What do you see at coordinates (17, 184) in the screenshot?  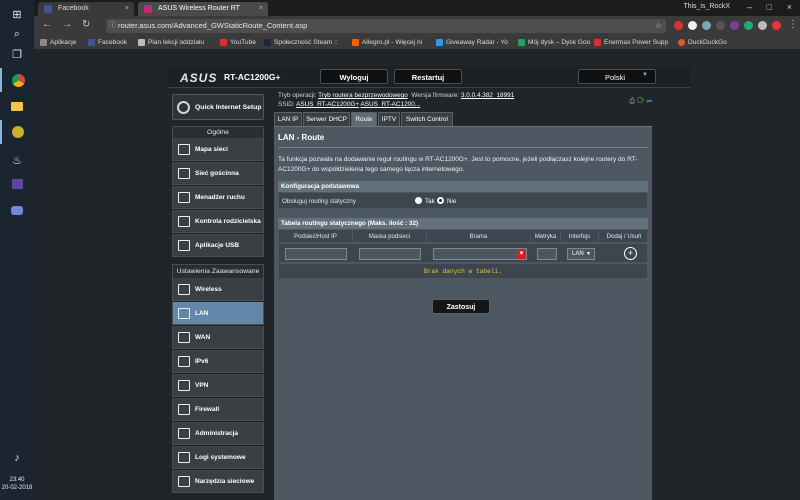 I see `twitch-taskbar-icon` at bounding box center [17, 184].